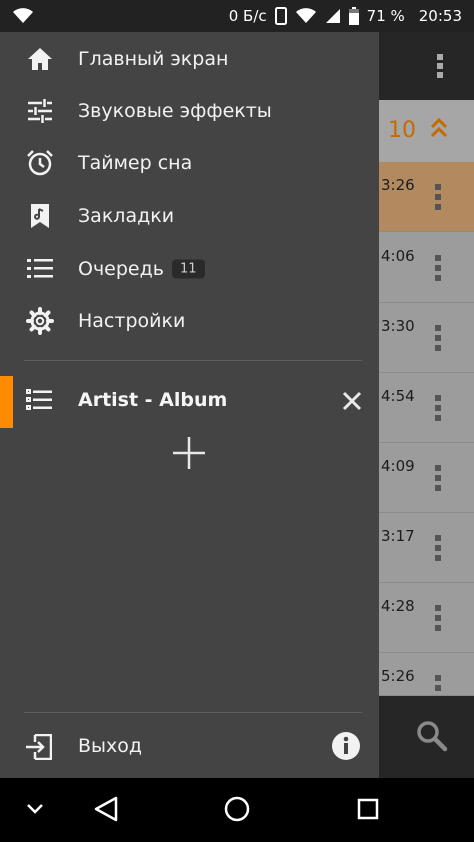  What do you see at coordinates (40, 163) in the screenshot?
I see `alarm-icon` at bounding box center [40, 163].